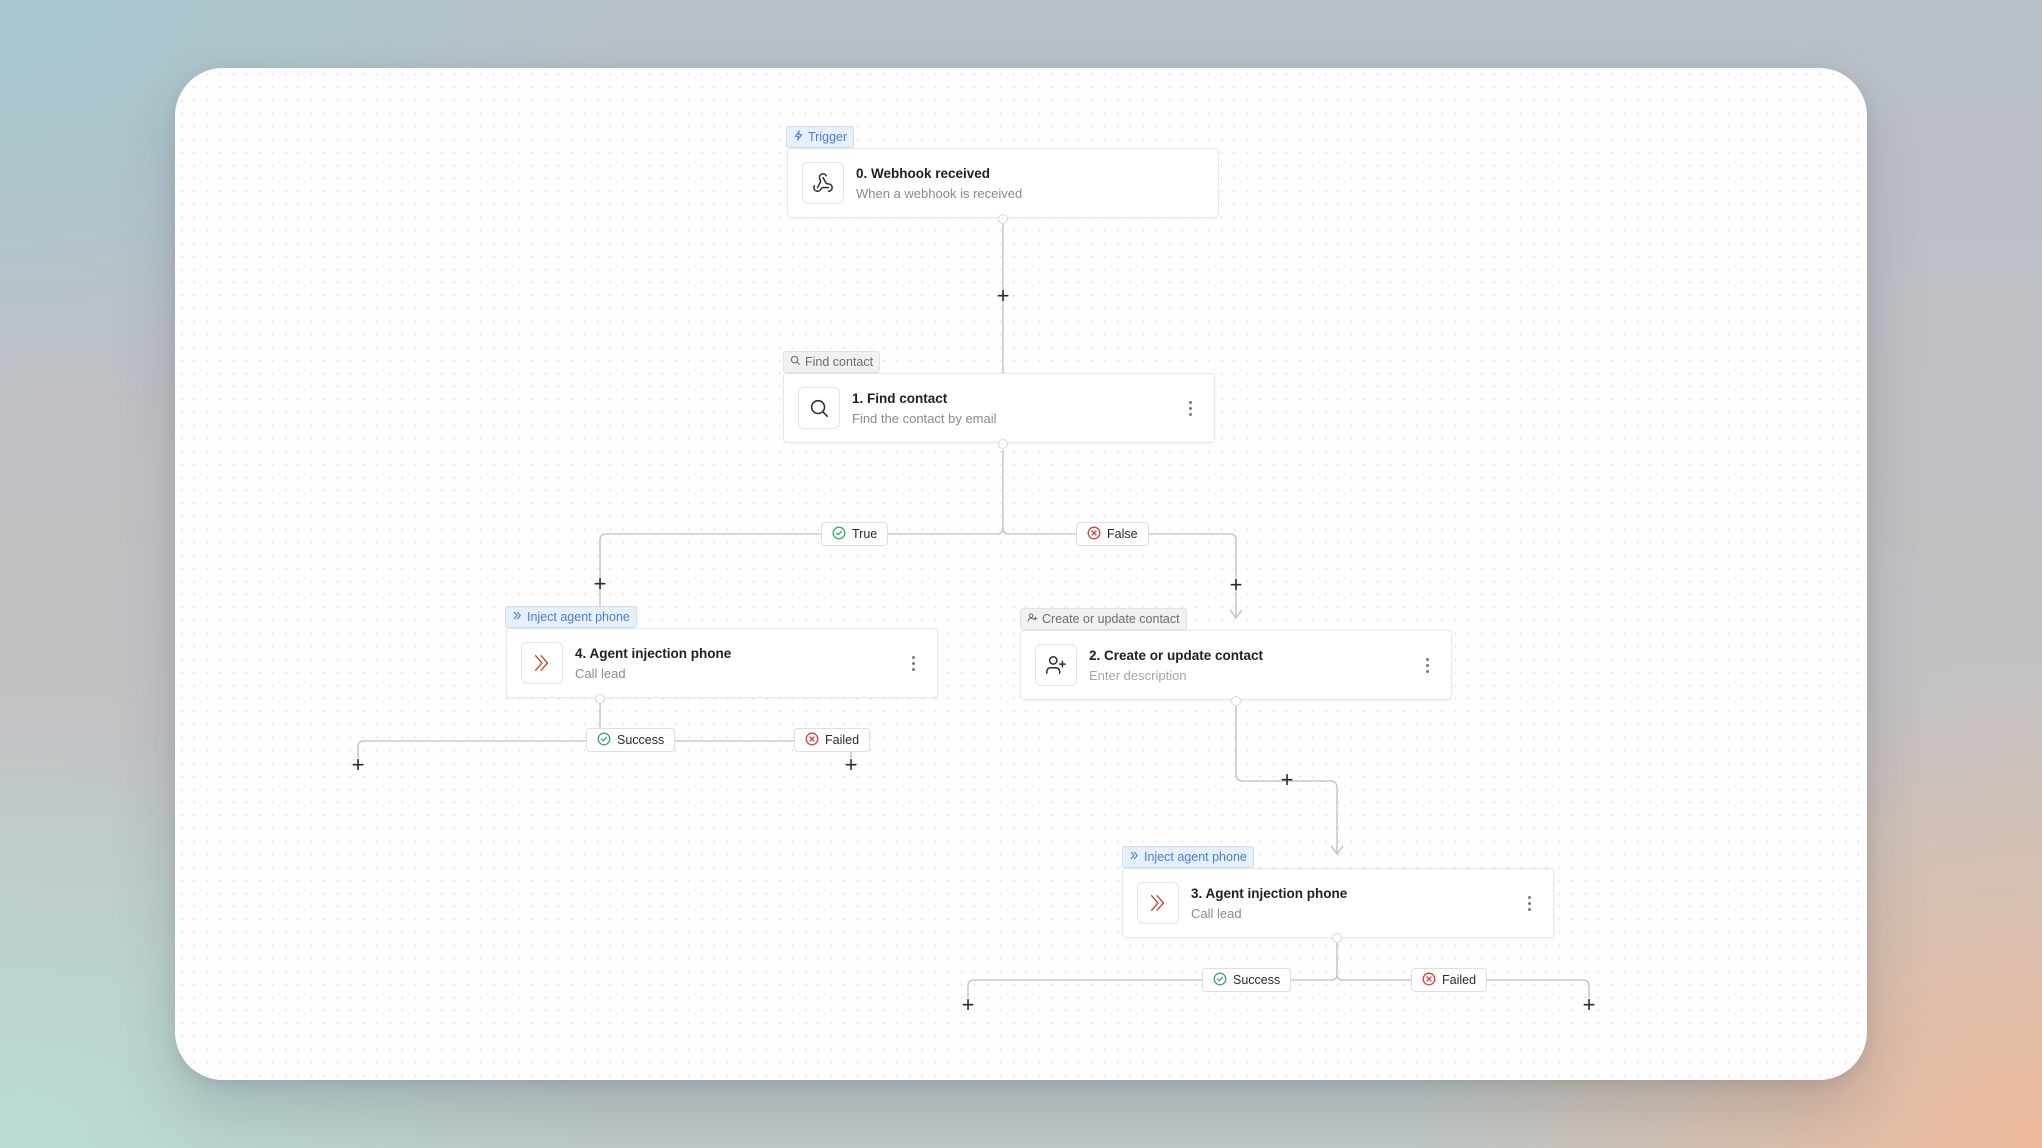  Describe the element at coordinates (939, 193) in the screenshot. I see `node-subtitle: When a webhook is received` at that location.